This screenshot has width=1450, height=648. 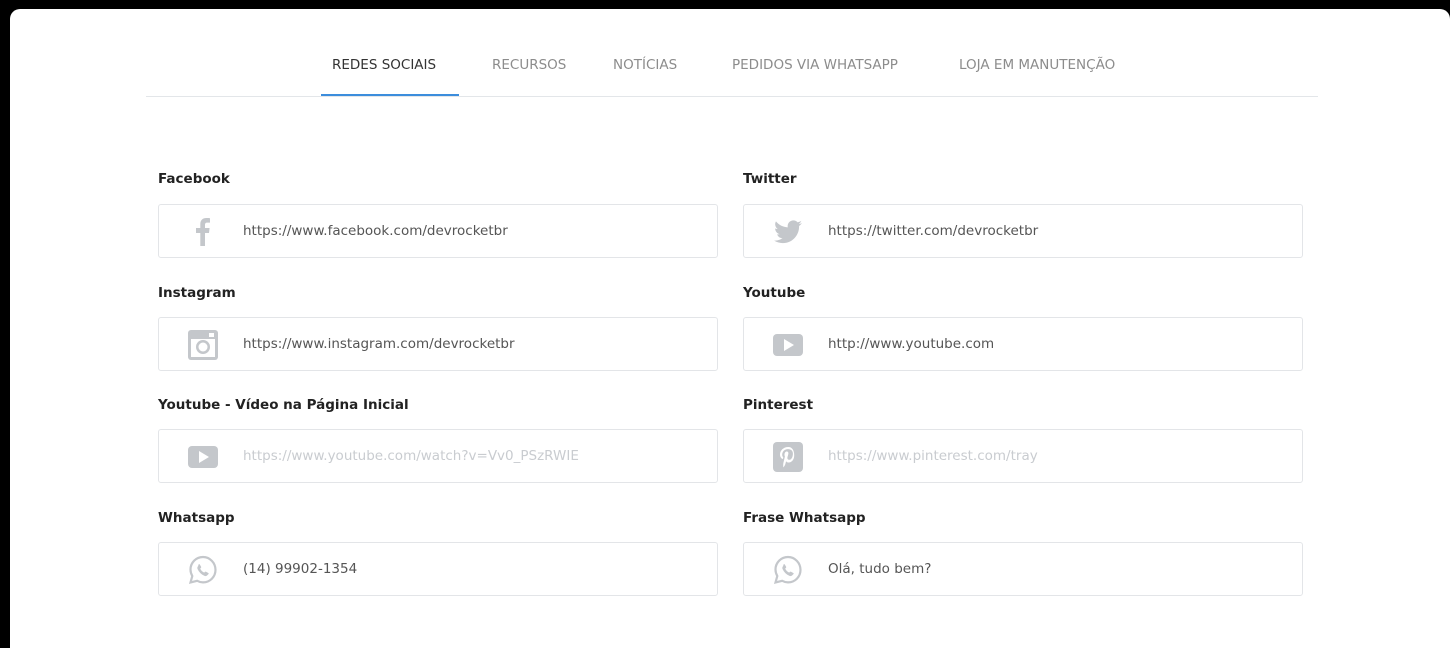 What do you see at coordinates (203, 232) in the screenshot?
I see `facebook-icon` at bounding box center [203, 232].